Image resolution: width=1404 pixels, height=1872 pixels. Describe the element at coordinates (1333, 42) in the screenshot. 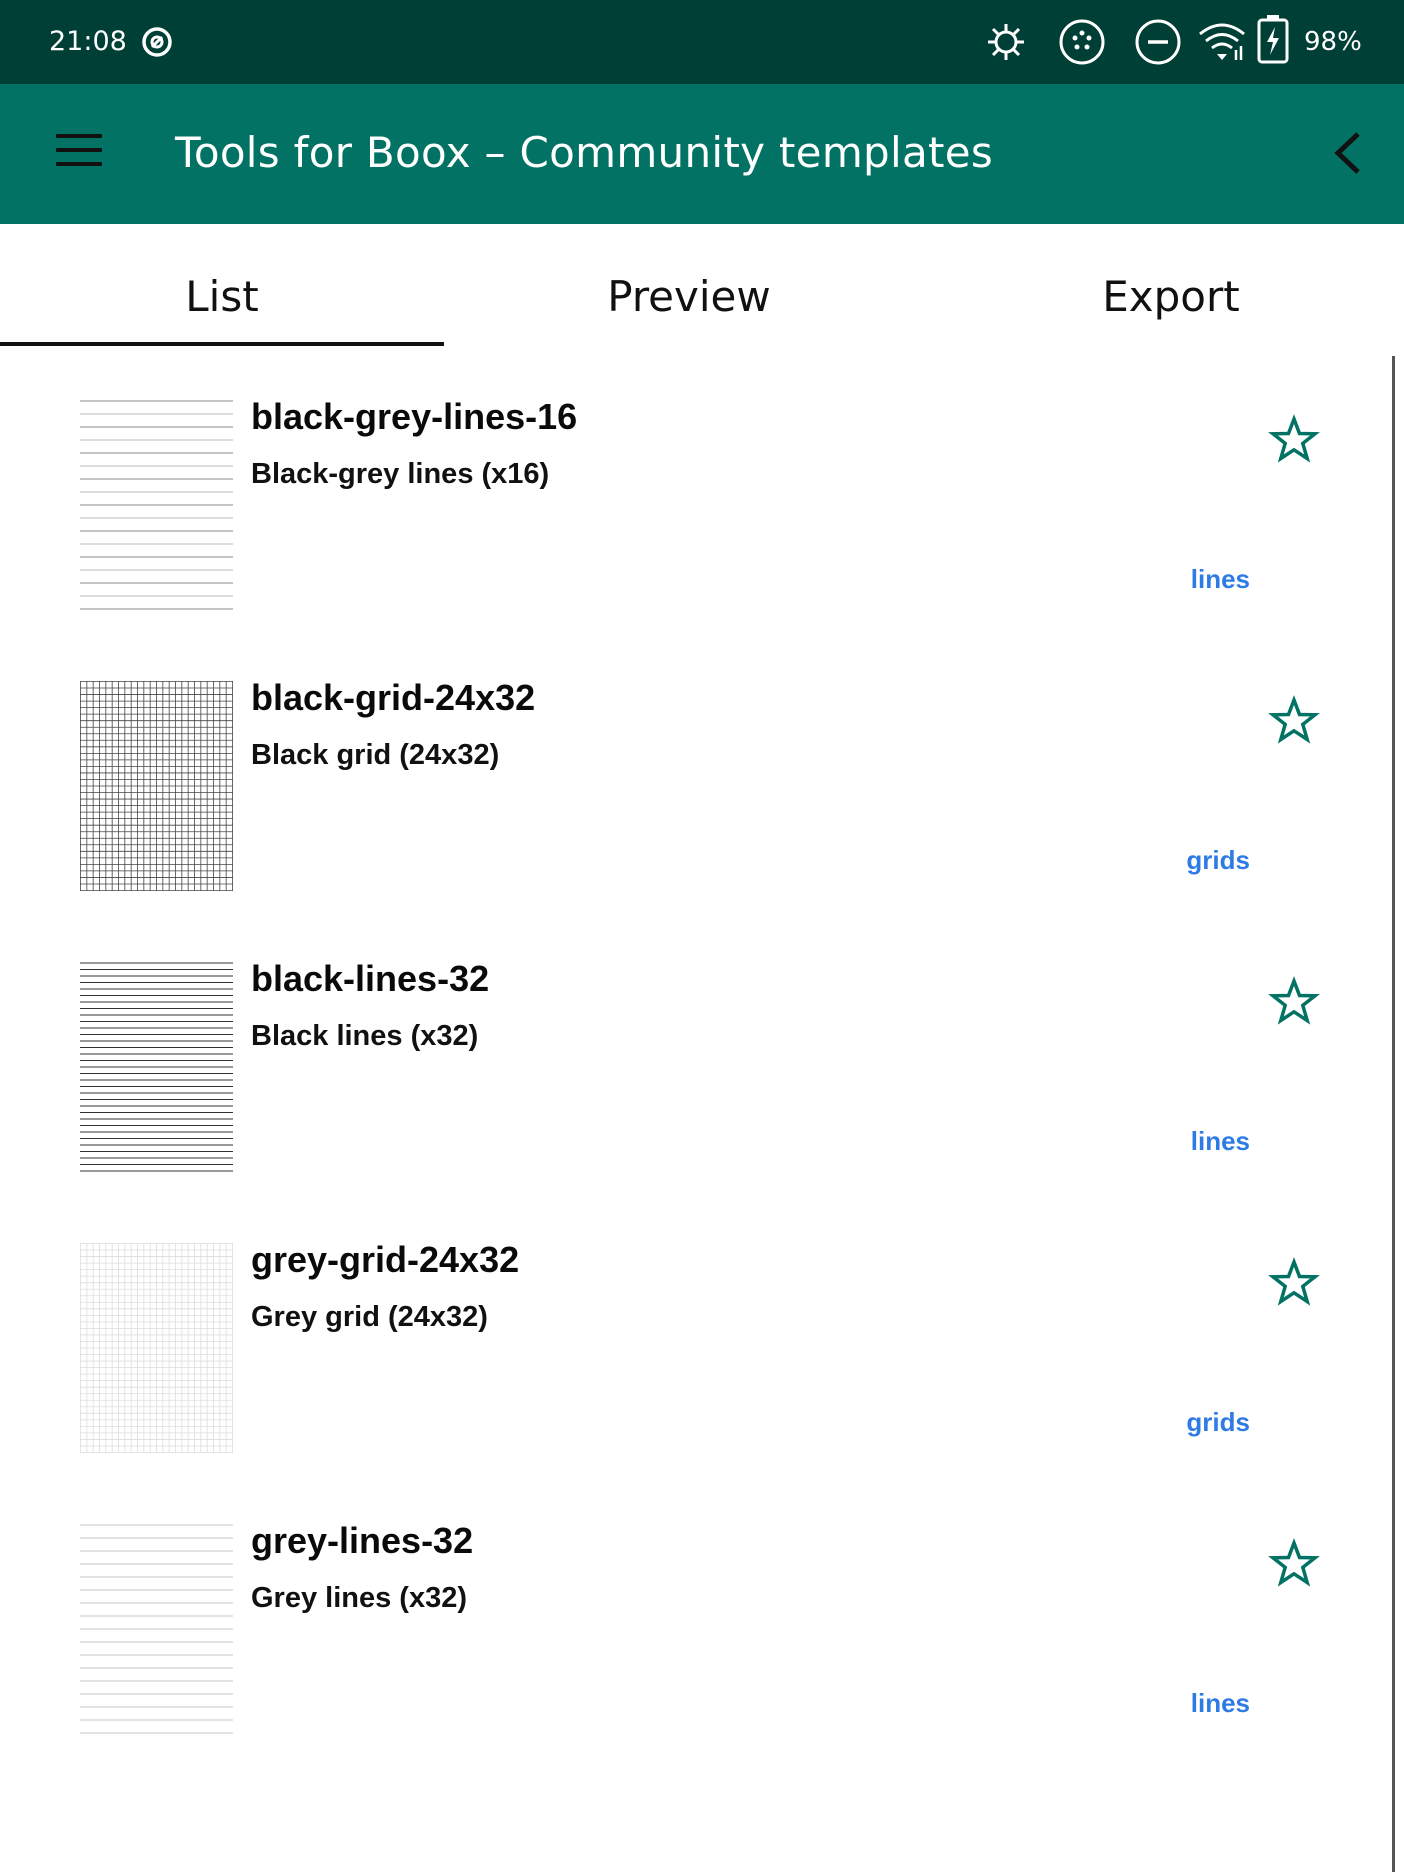

I see `battery-percentage: 98%` at that location.